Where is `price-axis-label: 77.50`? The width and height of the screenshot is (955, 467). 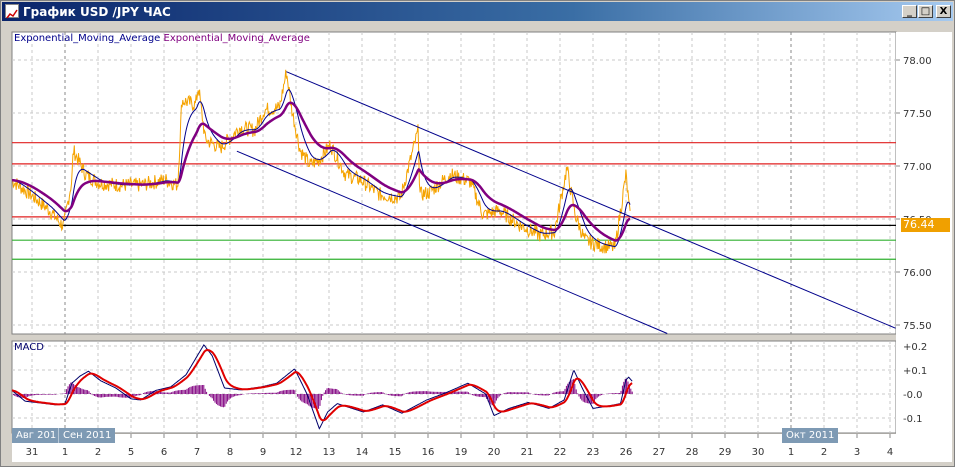
price-axis-label: 77.50 is located at coordinates (917, 114).